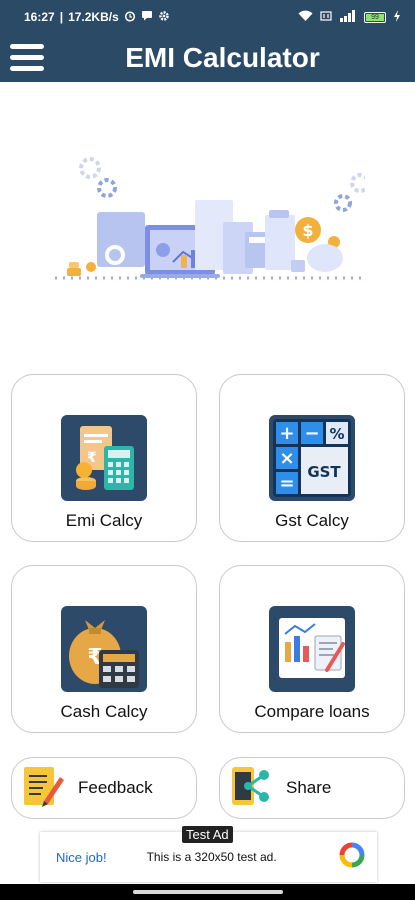  What do you see at coordinates (312, 520) in the screenshot?
I see `card-label: Gst Calcy` at bounding box center [312, 520].